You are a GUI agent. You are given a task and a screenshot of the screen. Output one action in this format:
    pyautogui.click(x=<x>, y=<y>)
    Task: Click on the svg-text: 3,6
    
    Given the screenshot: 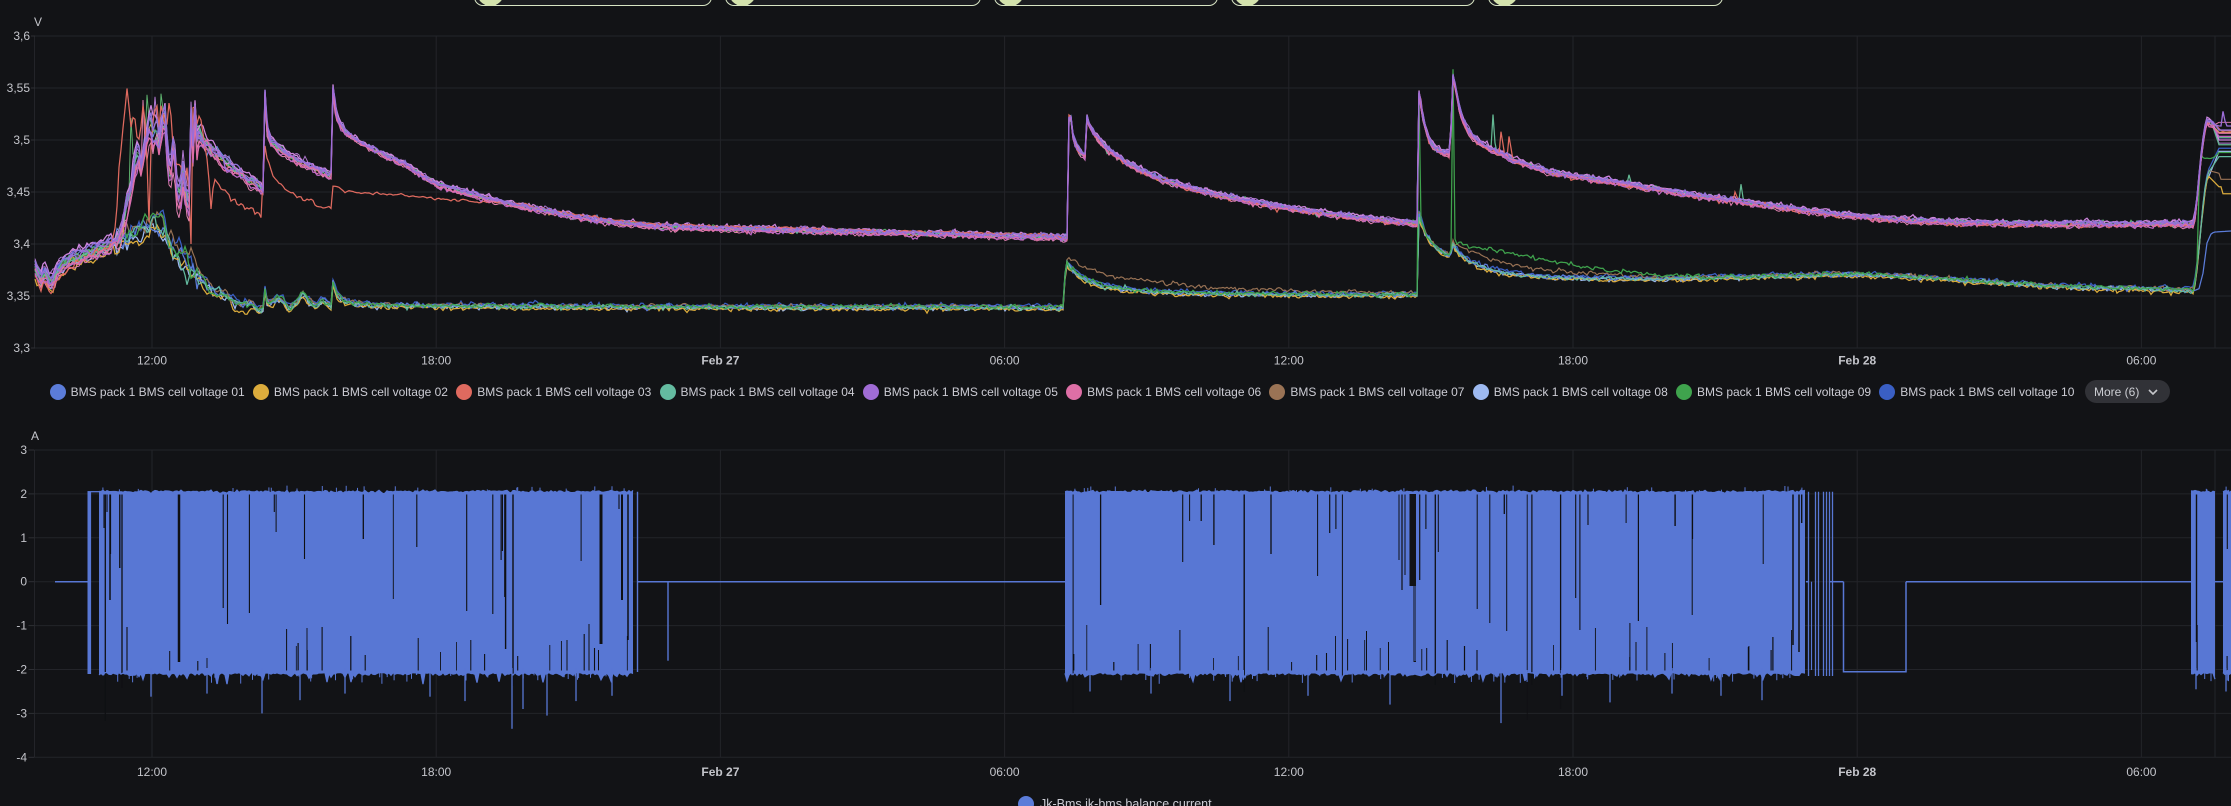 What is the action you would take?
    pyautogui.click(x=21, y=36)
    